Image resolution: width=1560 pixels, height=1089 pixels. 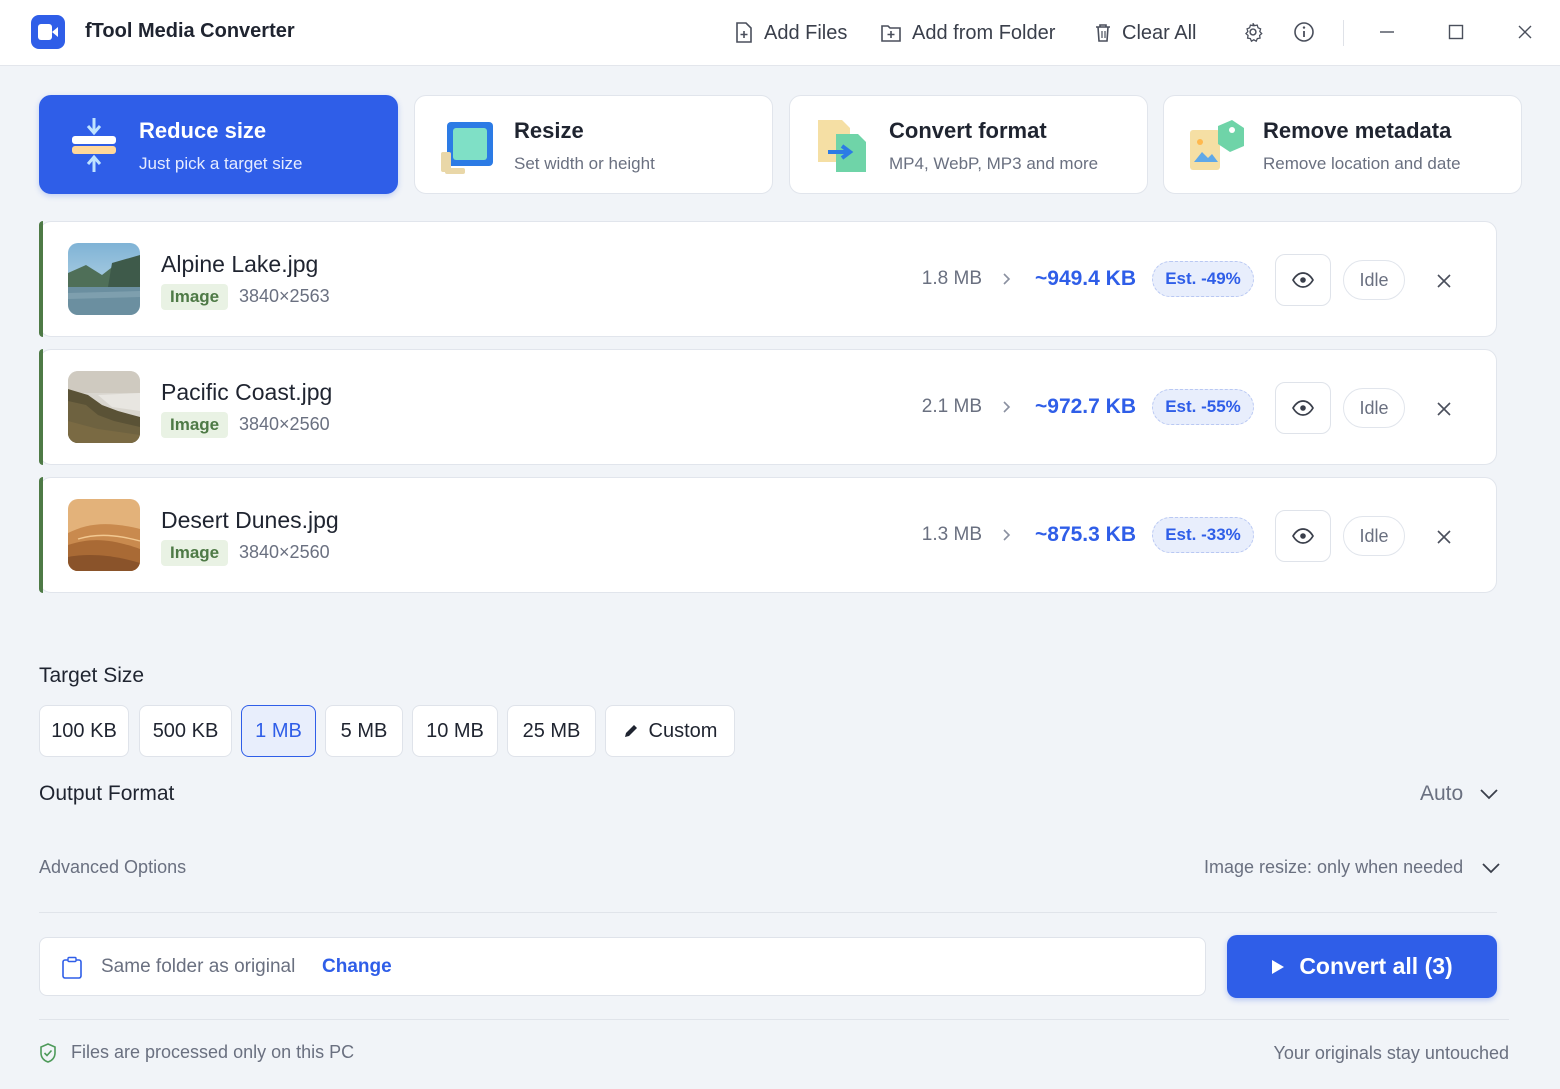 I want to click on convert-all-label: Convert all (3), so click(x=1376, y=966).